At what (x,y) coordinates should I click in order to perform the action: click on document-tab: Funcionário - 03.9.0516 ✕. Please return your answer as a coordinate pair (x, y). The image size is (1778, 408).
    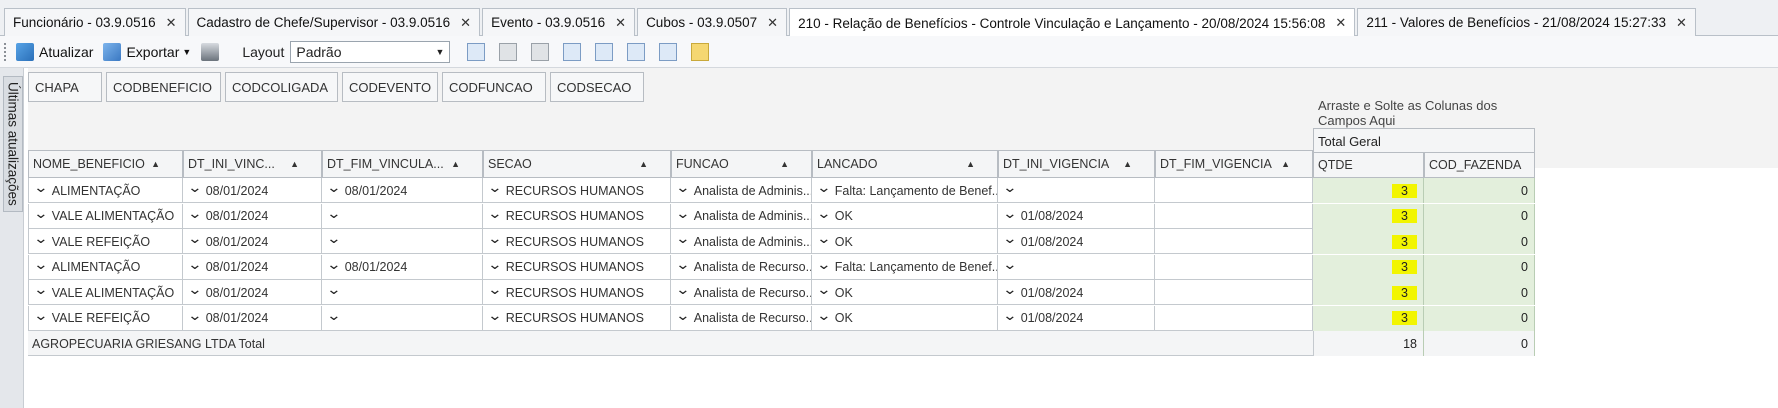
    Looking at the image, I should click on (95, 22).